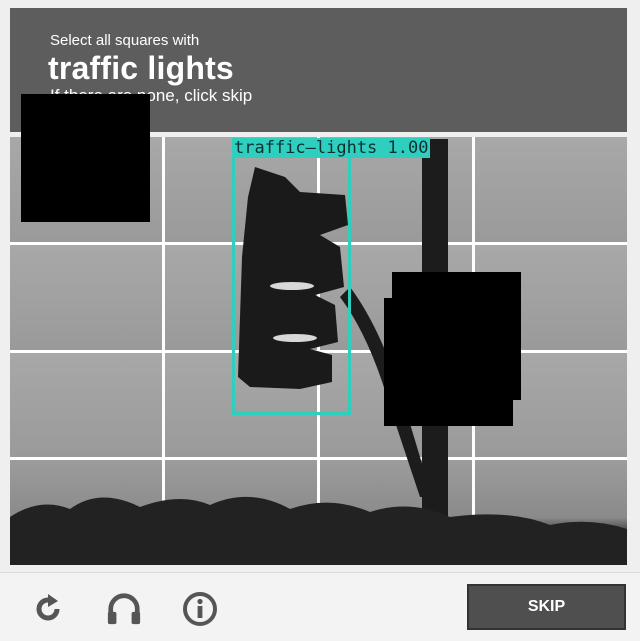 The width and height of the screenshot is (640, 641). Describe the element at coordinates (331, 148) in the screenshot. I see `detection-label: traffic–lights 1.00` at that location.